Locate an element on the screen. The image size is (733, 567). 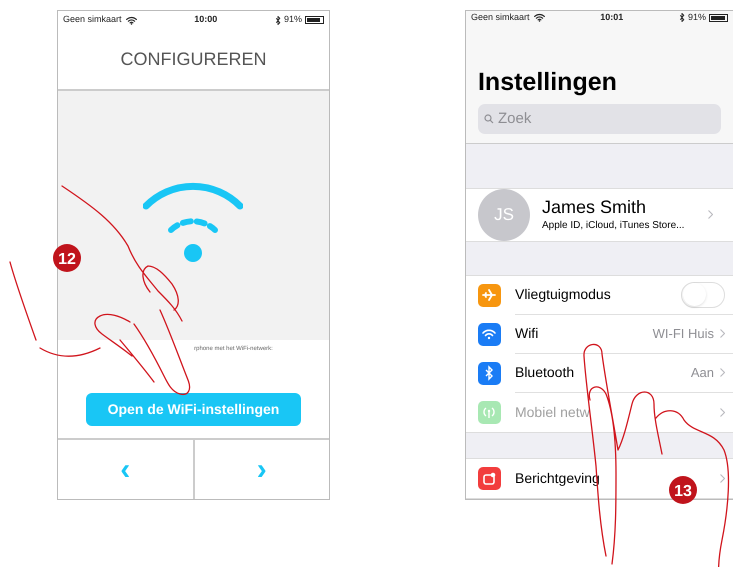
toggle-switch is located at coordinates (703, 295).